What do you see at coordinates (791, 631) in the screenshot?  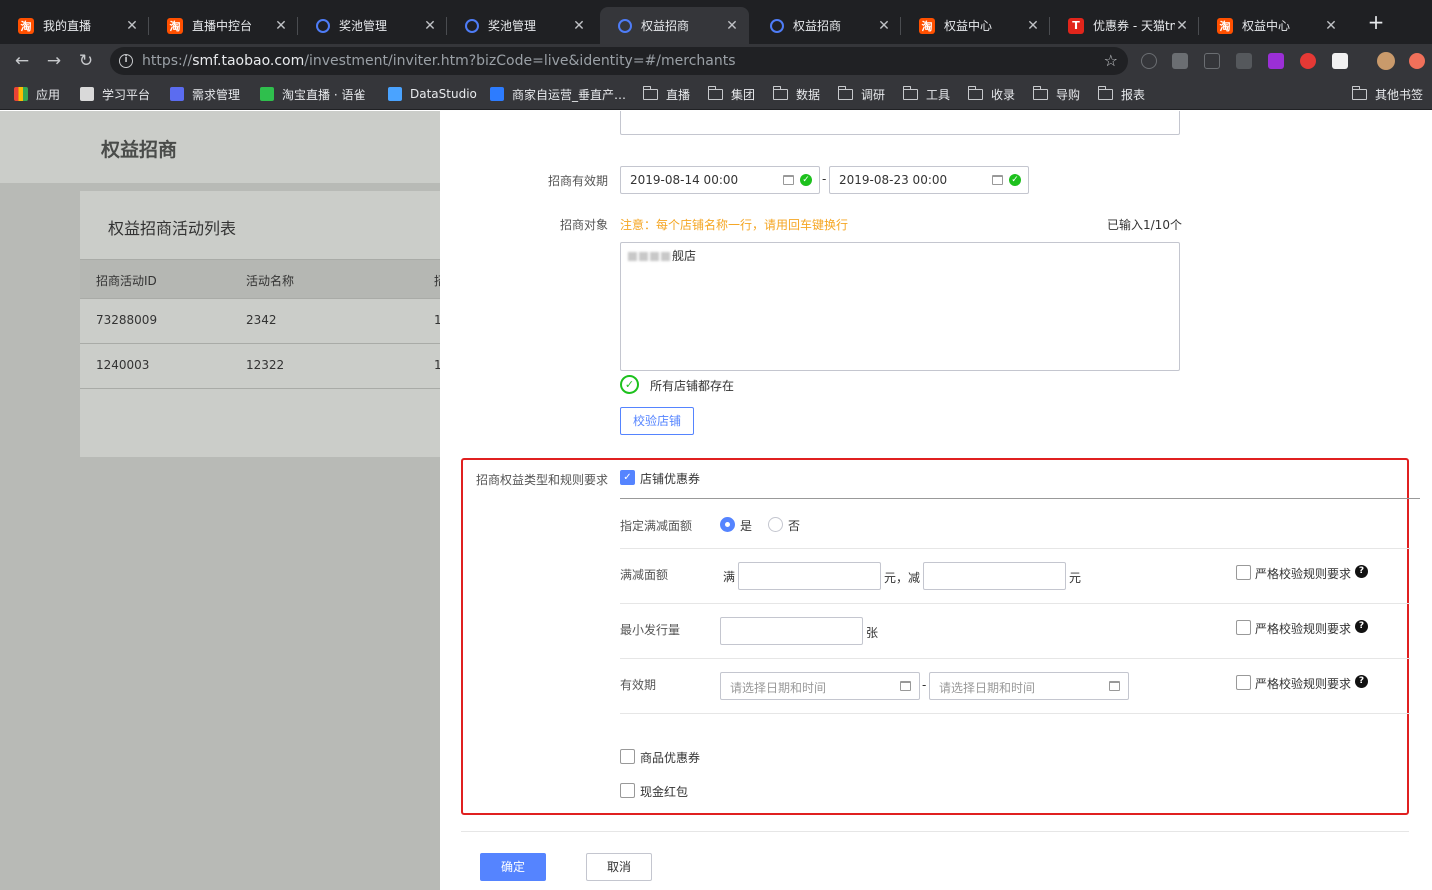 I see `min-issue-input` at bounding box center [791, 631].